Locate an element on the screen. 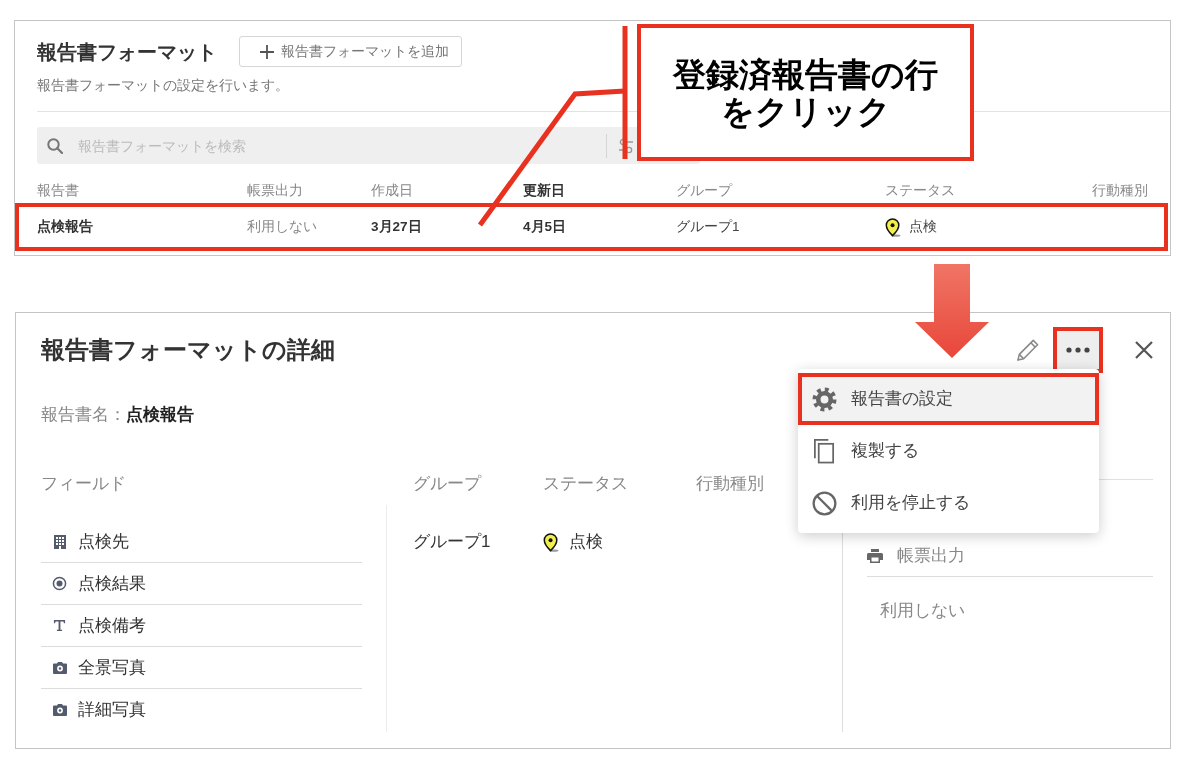  menu-item: 報告書の設定 is located at coordinates (948, 399).